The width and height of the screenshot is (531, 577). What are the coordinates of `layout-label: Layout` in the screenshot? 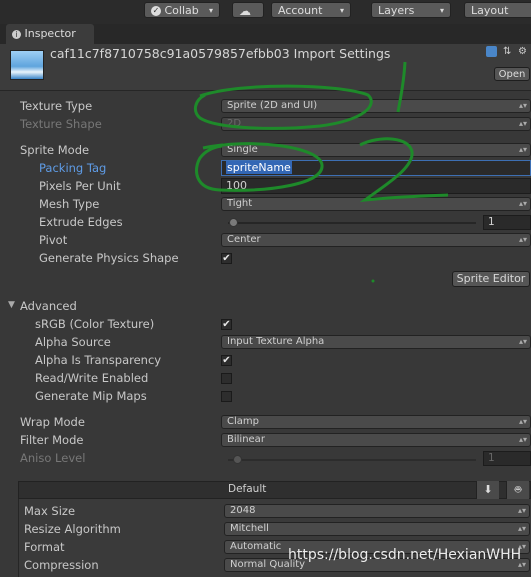 It's located at (490, 10).